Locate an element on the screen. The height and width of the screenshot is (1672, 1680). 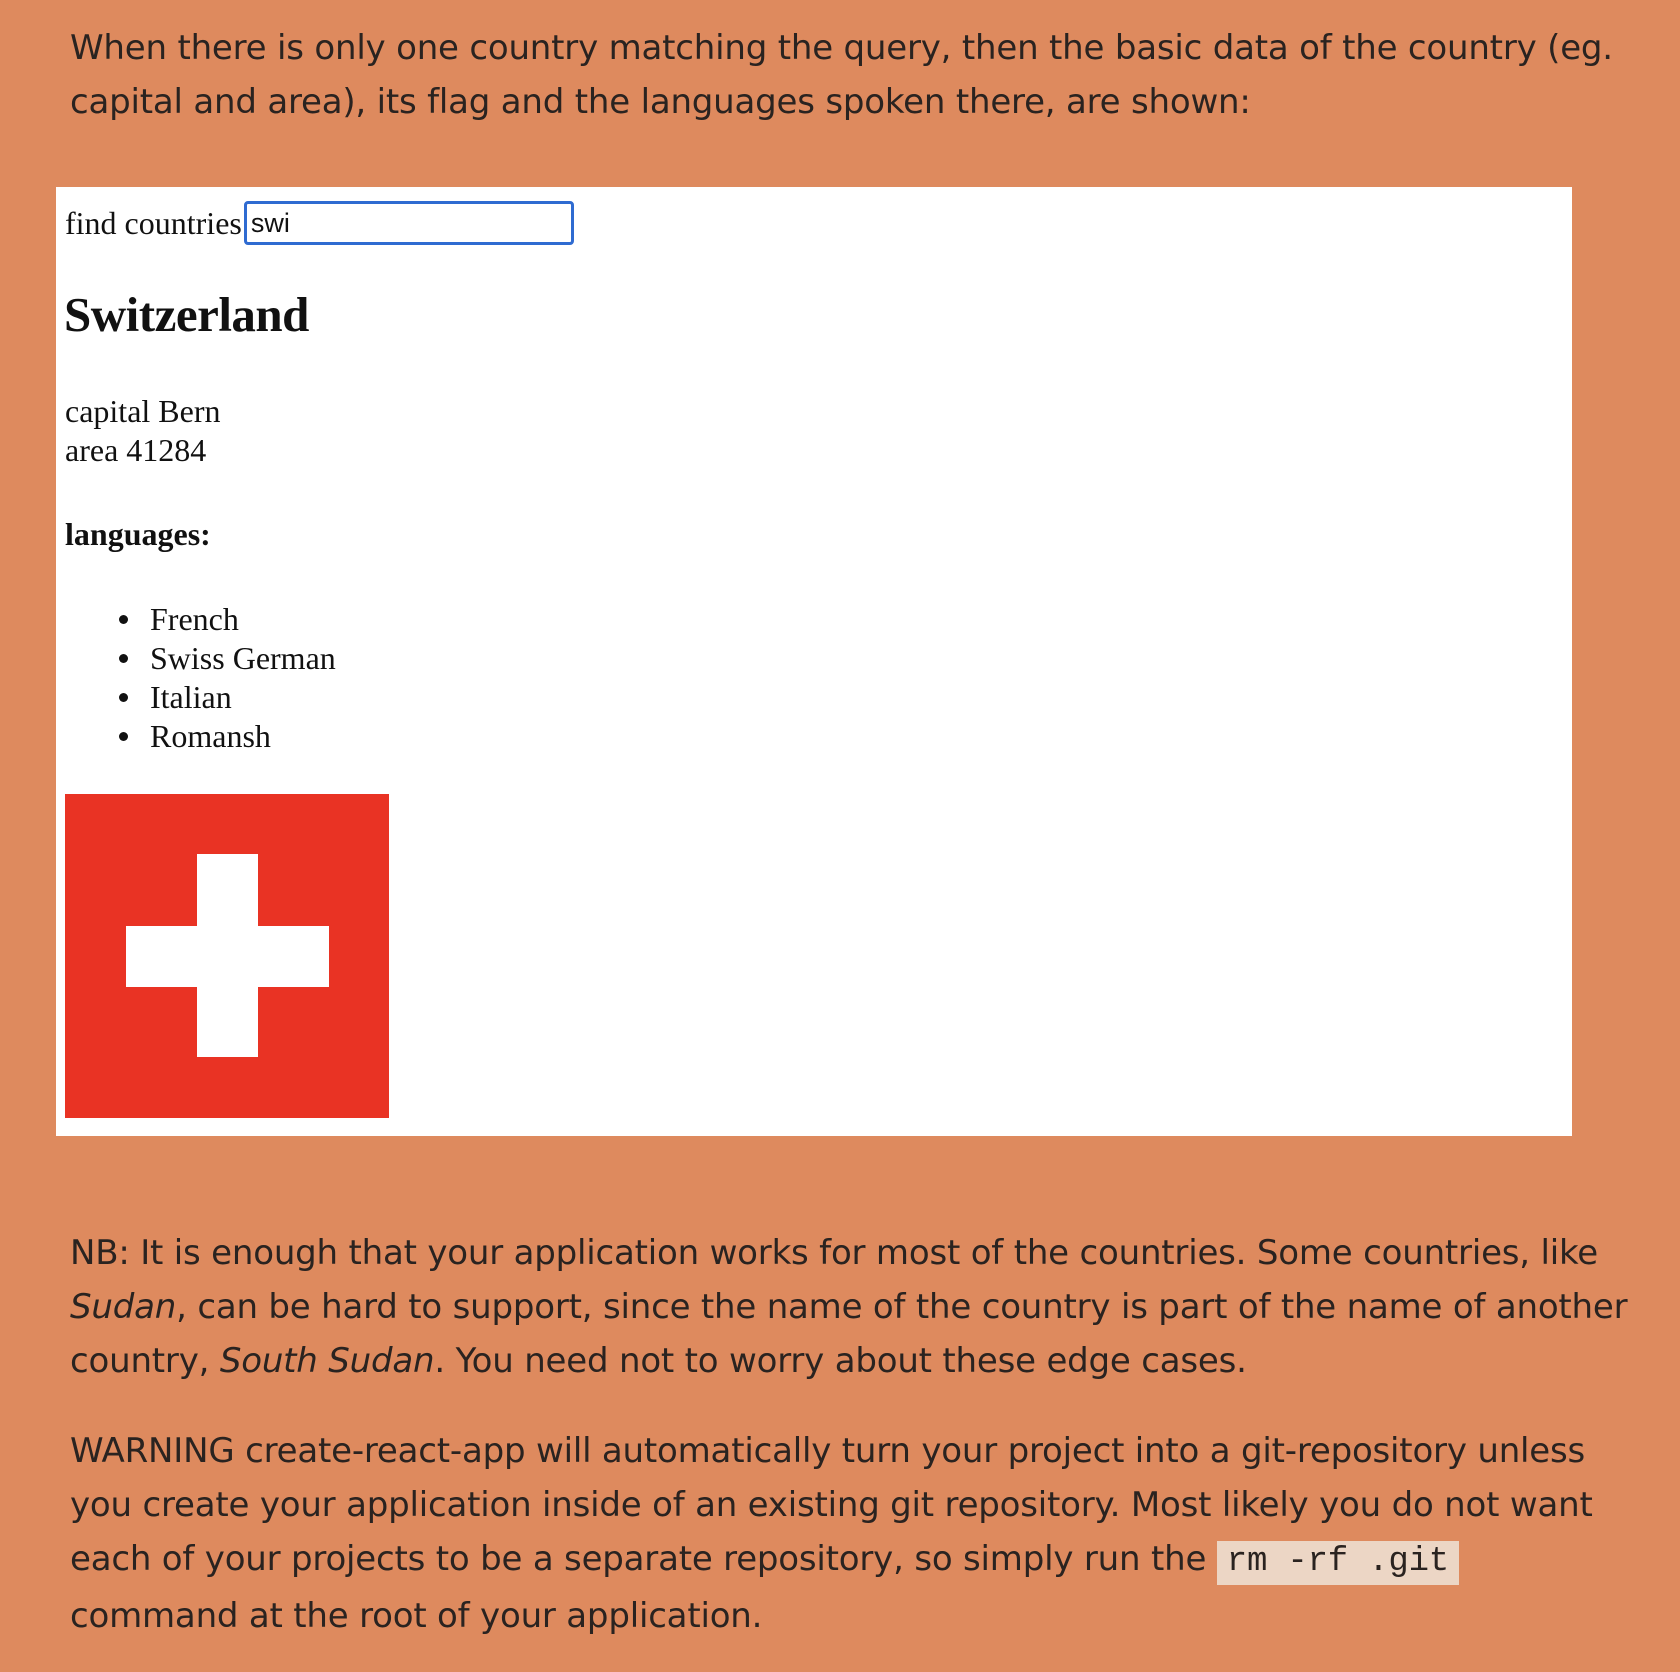
language-item: Swiss German is located at coordinates (227, 658).